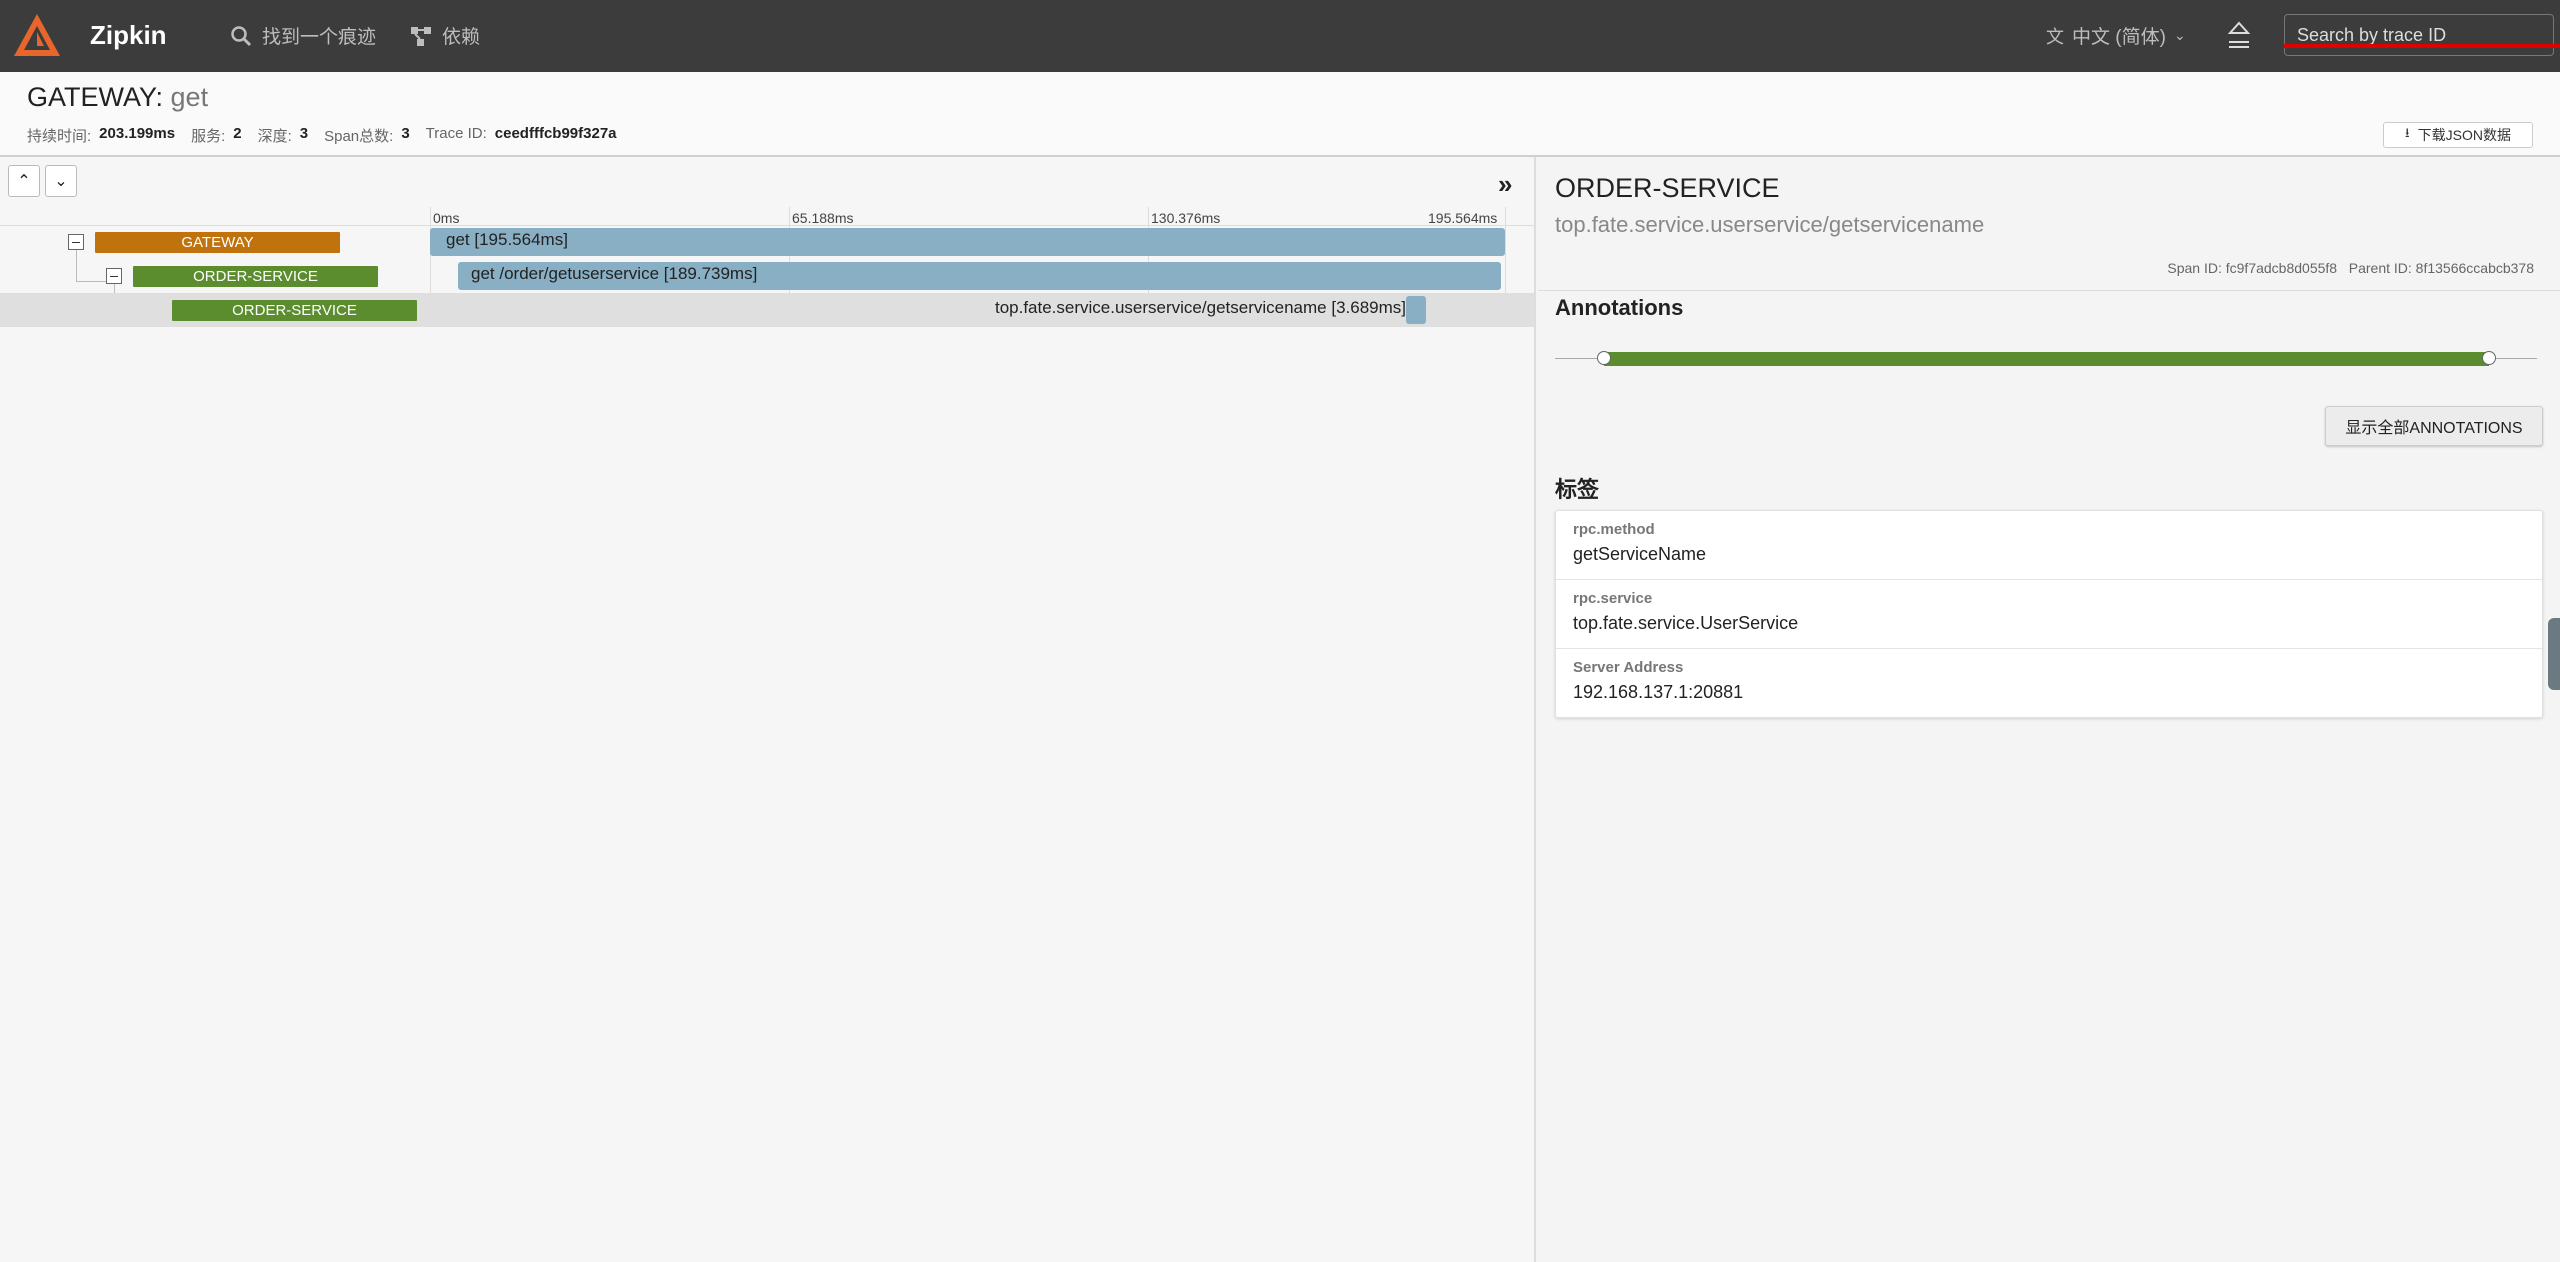  I want to click on span-label: get /order/getuserservice [189.739ms], so click(614, 273).